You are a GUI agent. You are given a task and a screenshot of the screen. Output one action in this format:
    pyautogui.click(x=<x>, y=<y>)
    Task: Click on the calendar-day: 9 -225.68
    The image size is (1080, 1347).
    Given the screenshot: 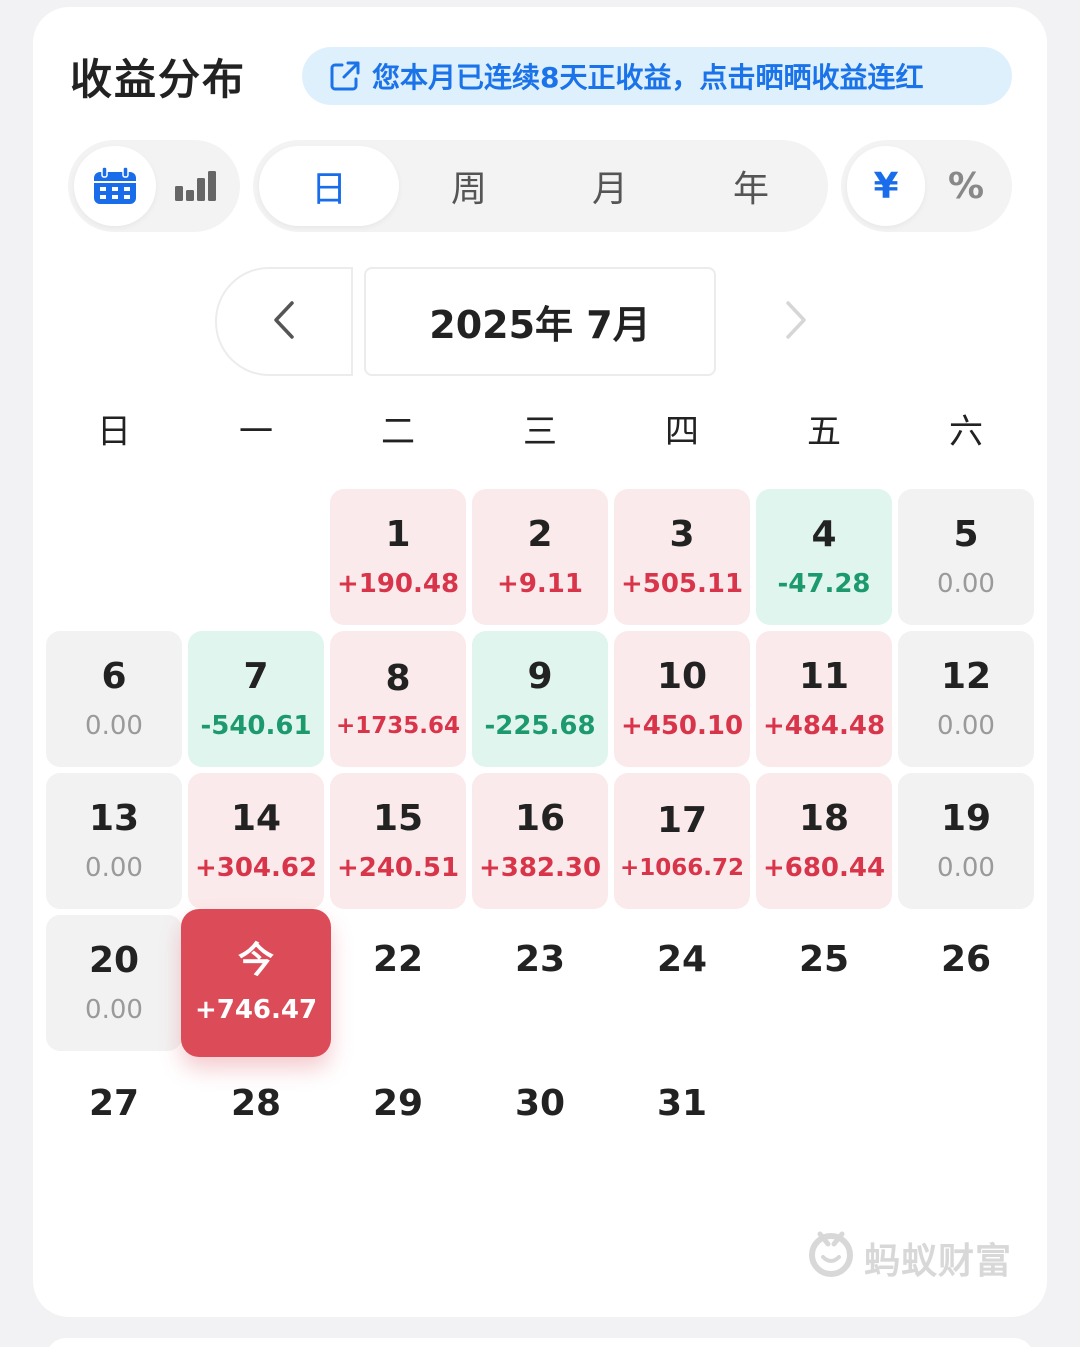 What is the action you would take?
    pyautogui.click(x=540, y=699)
    